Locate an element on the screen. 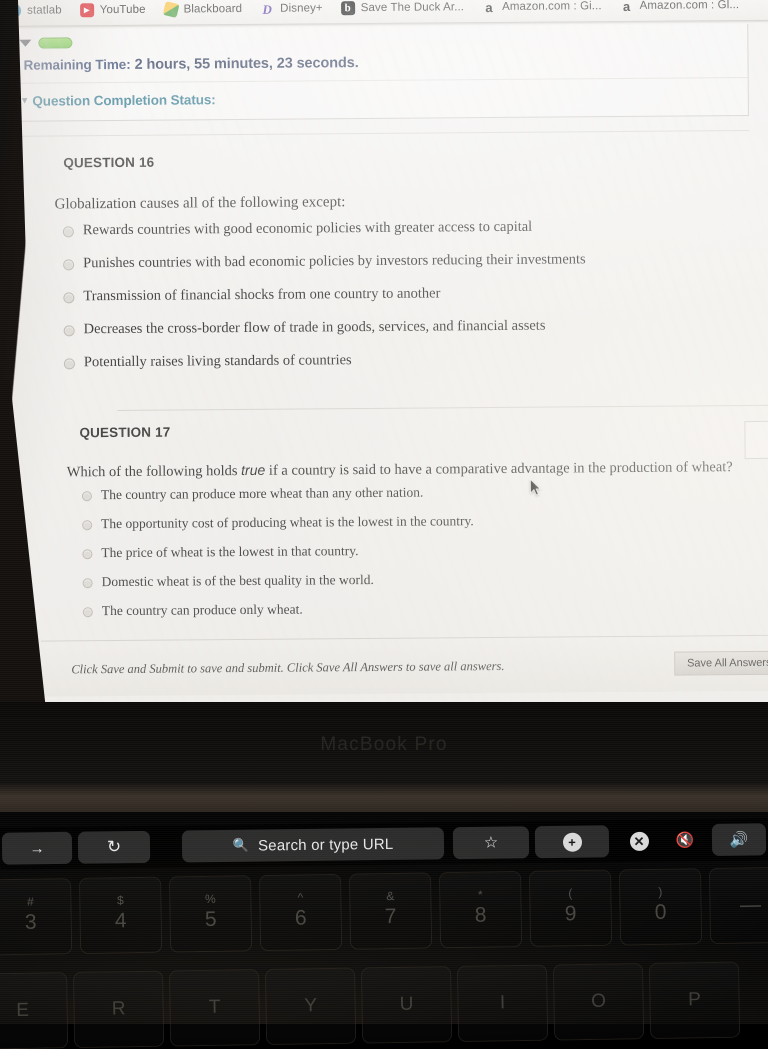 This screenshot has height=1049, width=768. key-lower-glyph: U is located at coordinates (406, 1004).